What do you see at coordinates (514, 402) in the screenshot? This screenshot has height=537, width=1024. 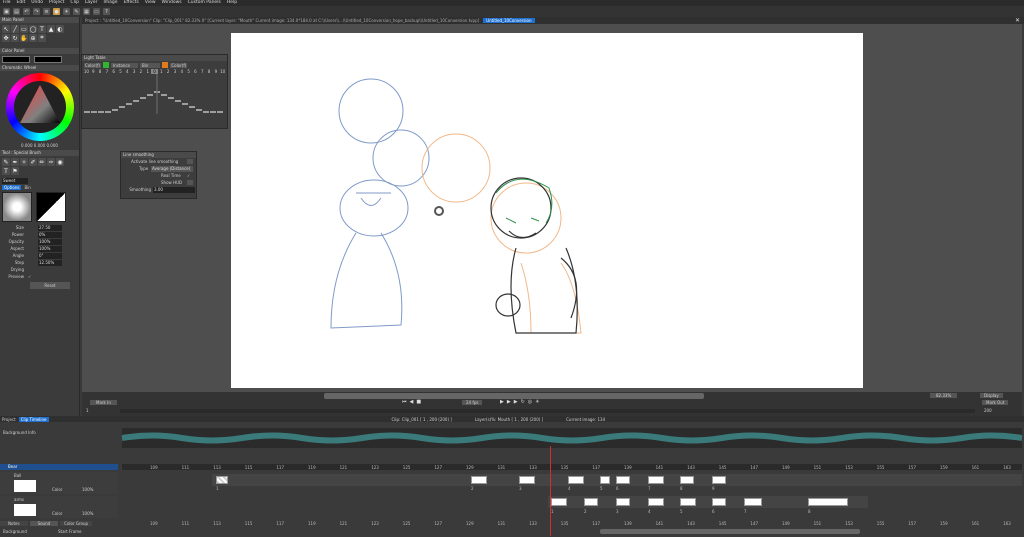 I see `next-frame-icon: ▶▶` at bounding box center [514, 402].